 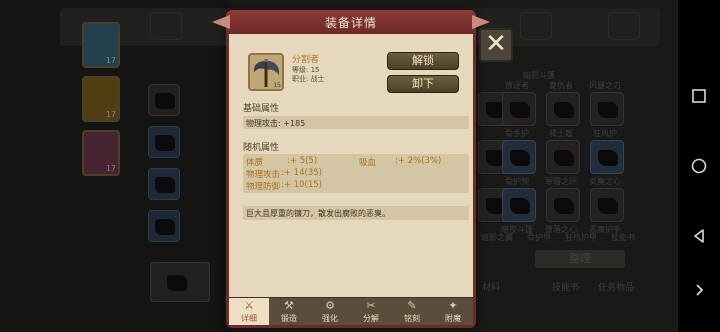 What do you see at coordinates (249, 318) in the screenshot?
I see `tab-label: 详细` at bounding box center [249, 318].